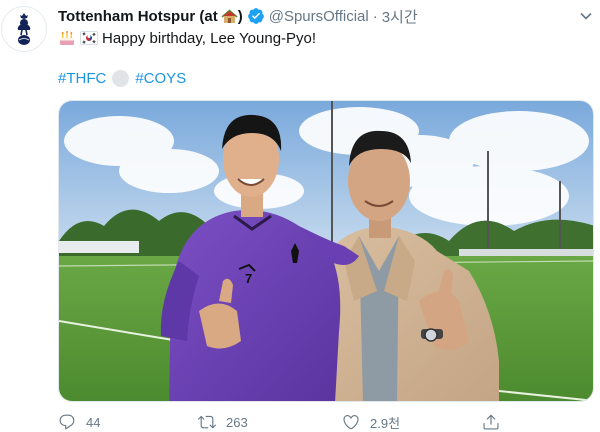 This screenshot has width=600, height=432. What do you see at coordinates (93, 422) in the screenshot?
I see `reply-count: 44` at bounding box center [93, 422].